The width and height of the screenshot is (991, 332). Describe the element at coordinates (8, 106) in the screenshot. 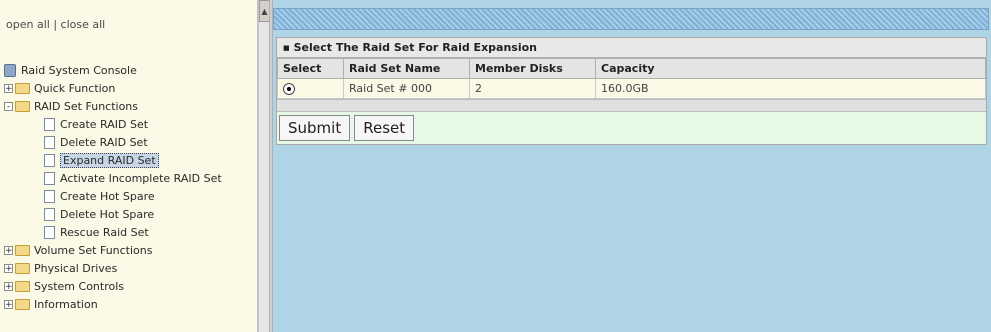

I see `collapse-icon: -` at that location.